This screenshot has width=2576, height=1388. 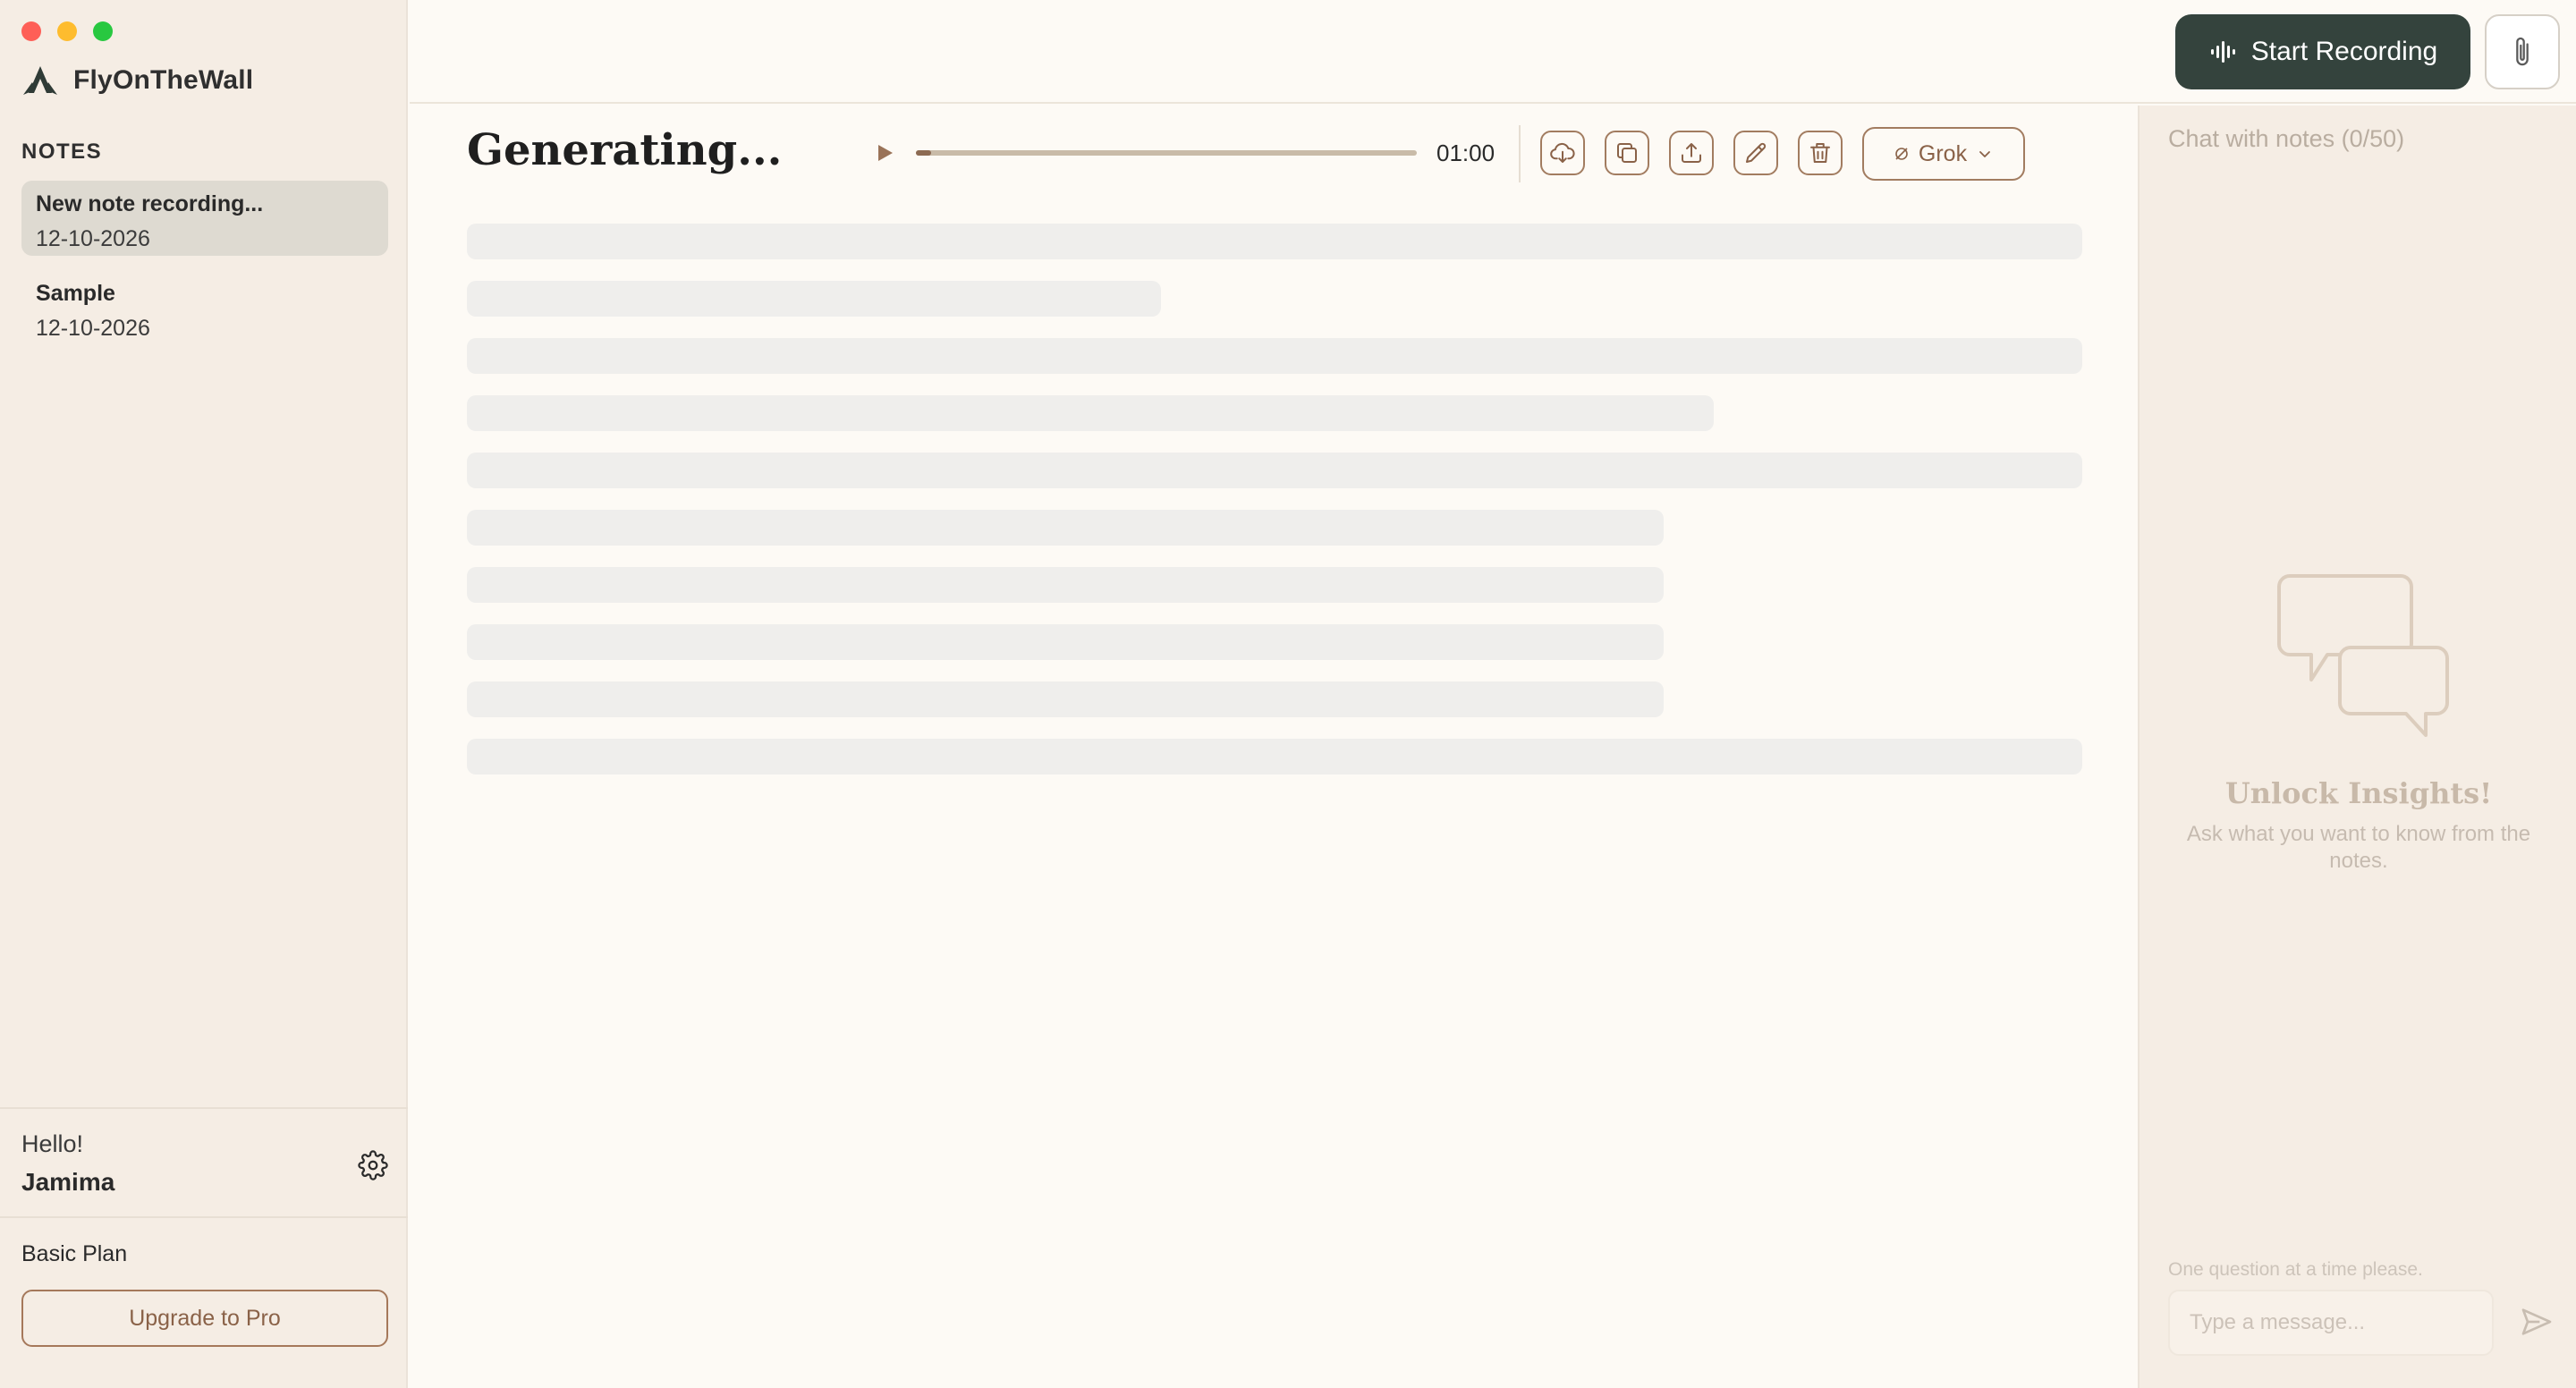 What do you see at coordinates (2295, 1270) in the screenshot?
I see `chat-hint: One question at a time please.` at bounding box center [2295, 1270].